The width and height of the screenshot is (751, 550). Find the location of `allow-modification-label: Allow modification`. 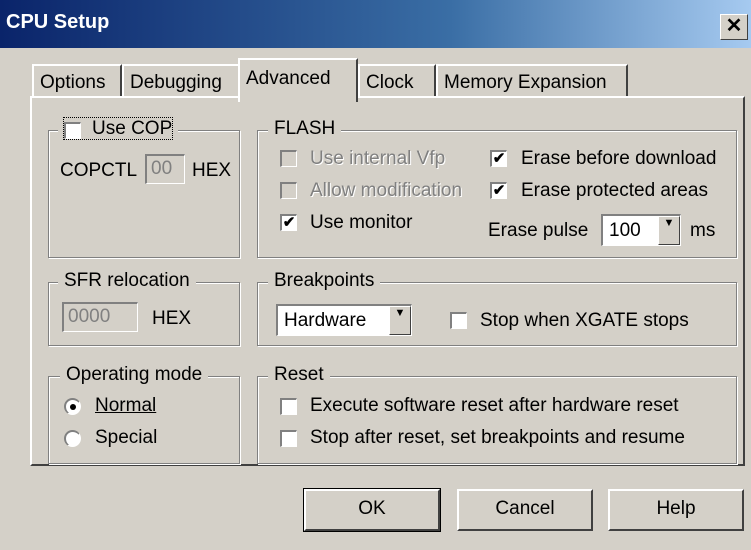

allow-modification-label: Allow modification is located at coordinates (386, 190).